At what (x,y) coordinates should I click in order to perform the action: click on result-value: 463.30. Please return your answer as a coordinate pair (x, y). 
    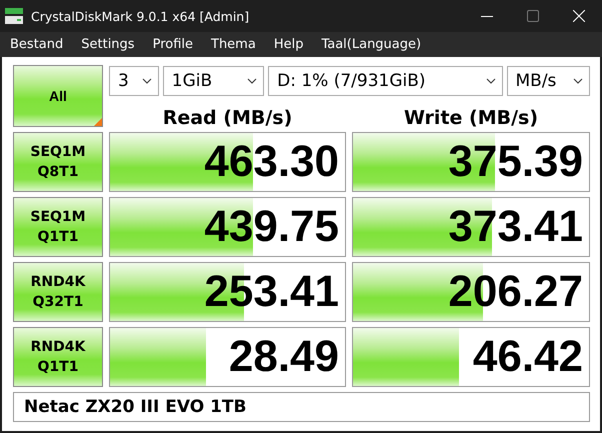
    Looking at the image, I should click on (271, 162).